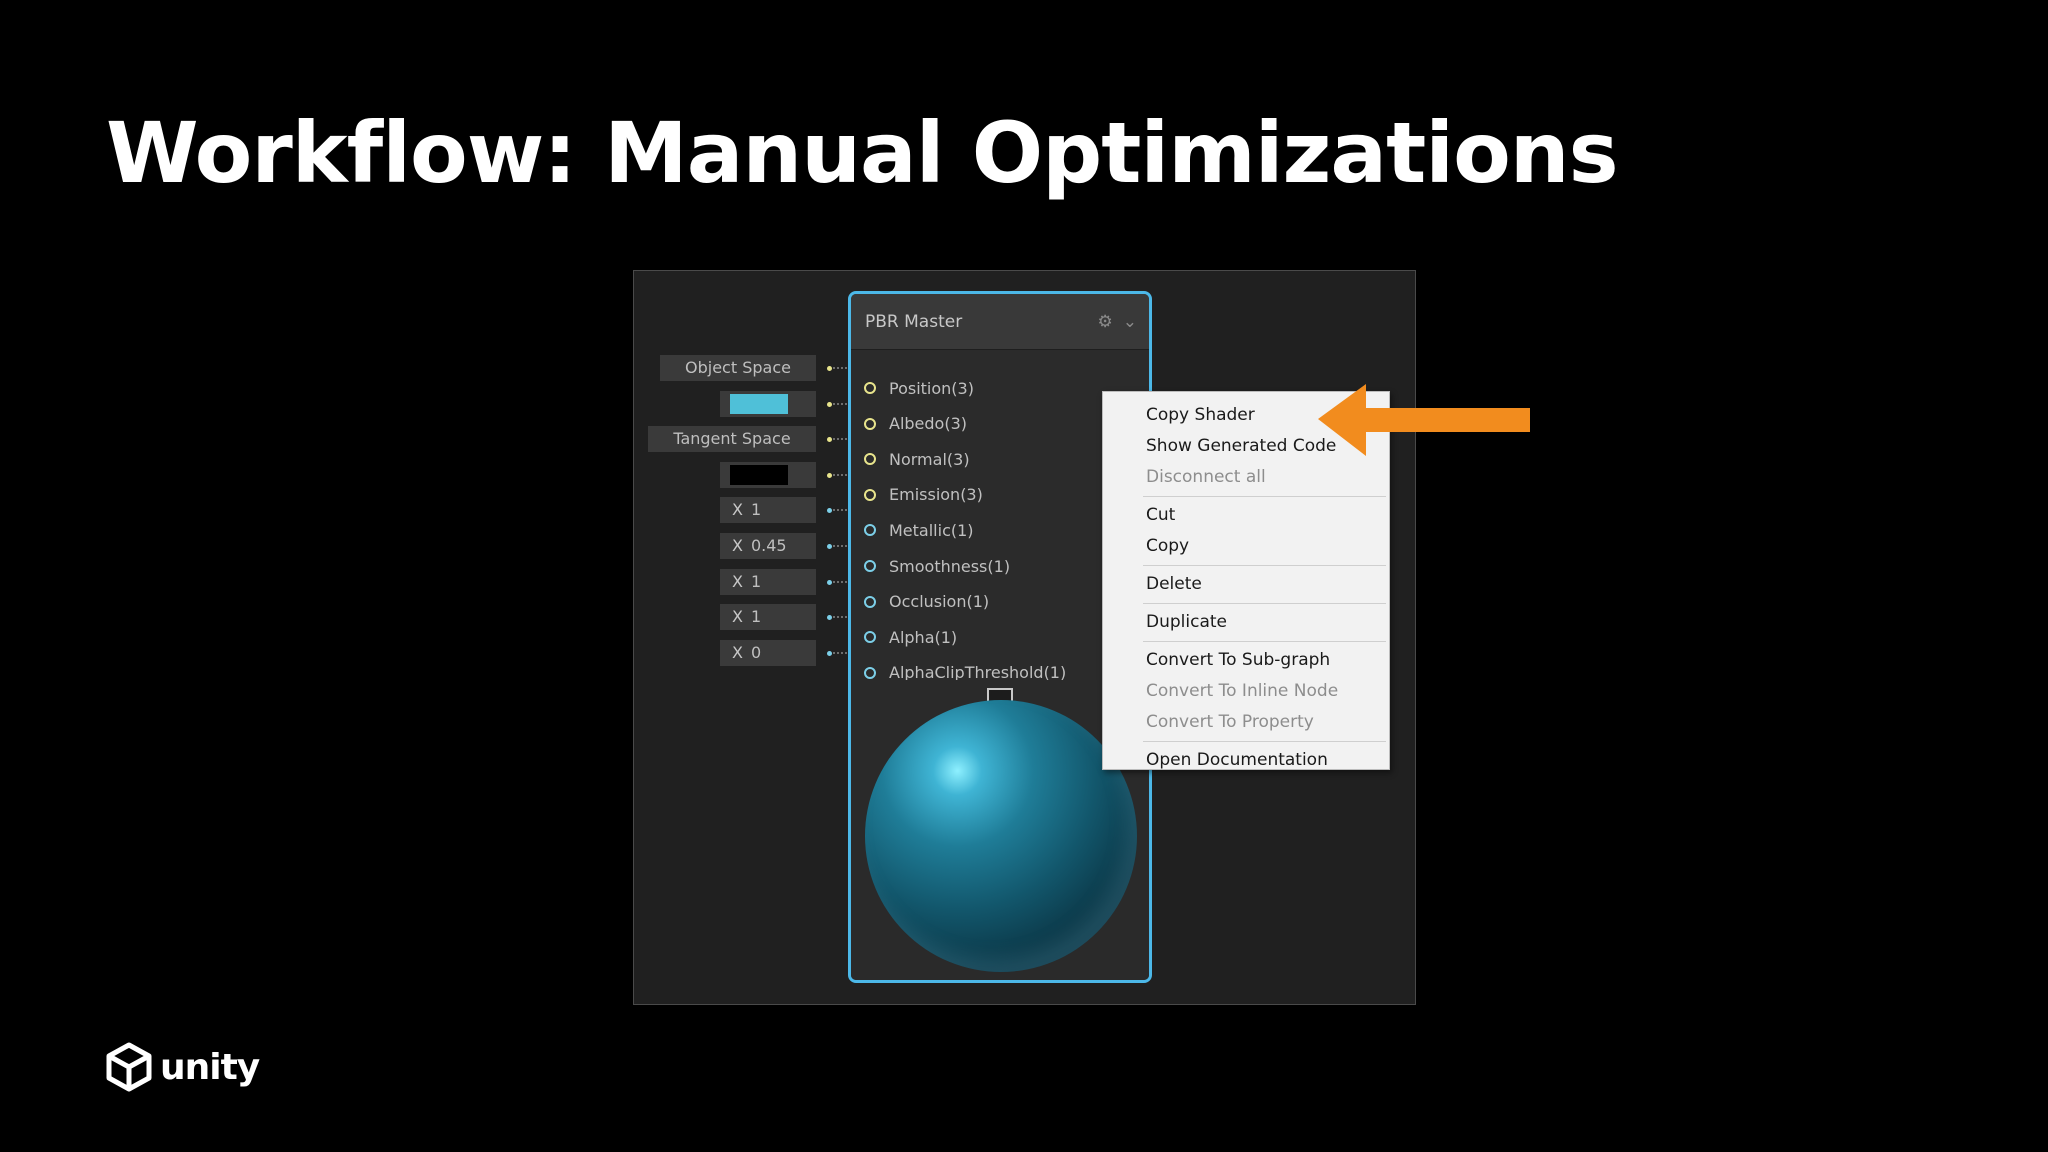 This screenshot has height=1152, width=2048. Describe the element at coordinates (862, 153) in the screenshot. I see `slide-title: Workflow: Manual Optimizations` at that location.